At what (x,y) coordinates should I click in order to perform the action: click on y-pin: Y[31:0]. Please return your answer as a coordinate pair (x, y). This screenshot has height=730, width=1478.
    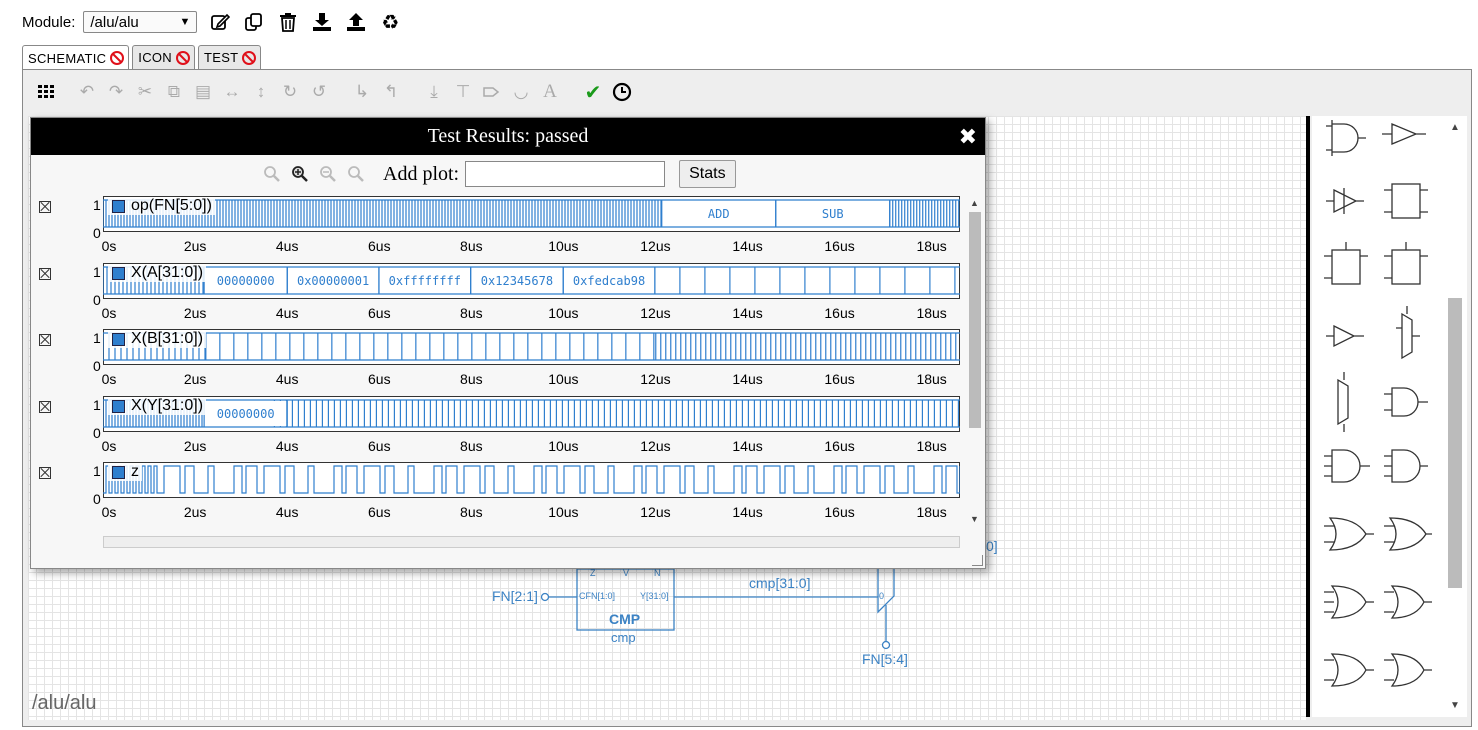
    Looking at the image, I should click on (654, 596).